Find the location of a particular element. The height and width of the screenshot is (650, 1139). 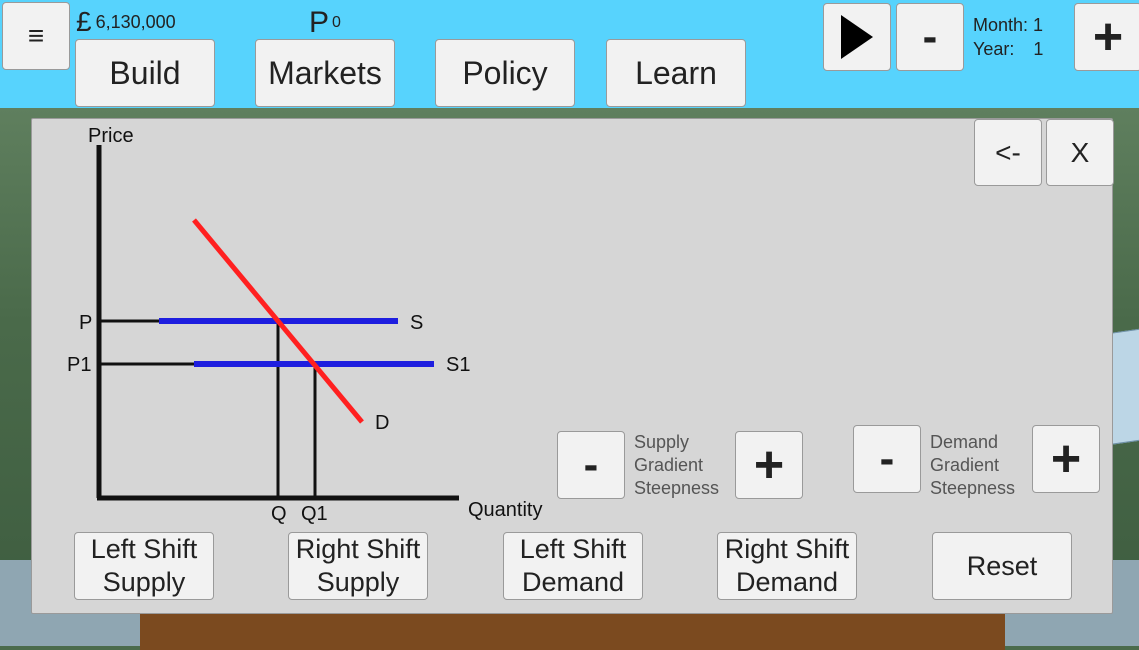

speed-up-button: + is located at coordinates (1106, 37).